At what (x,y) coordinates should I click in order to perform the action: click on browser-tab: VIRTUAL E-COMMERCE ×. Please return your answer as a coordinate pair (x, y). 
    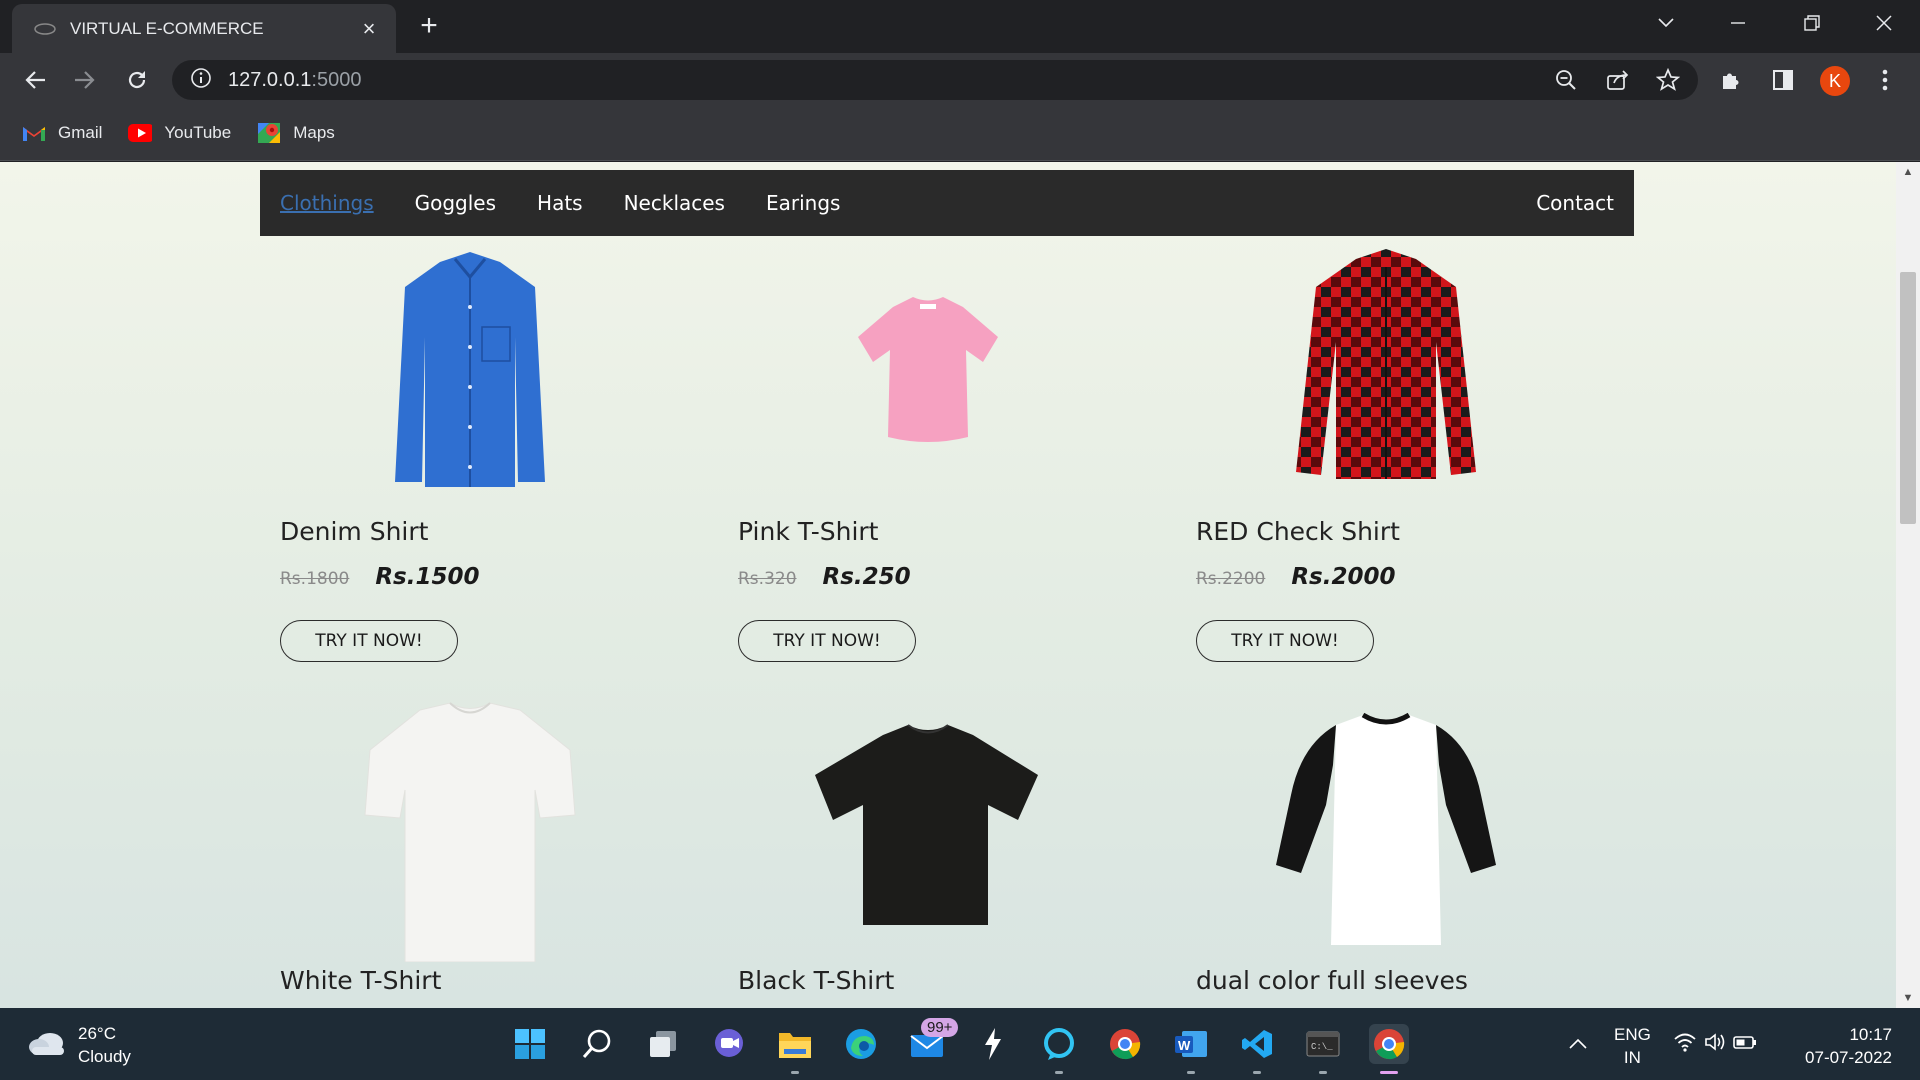
    Looking at the image, I should click on (204, 28).